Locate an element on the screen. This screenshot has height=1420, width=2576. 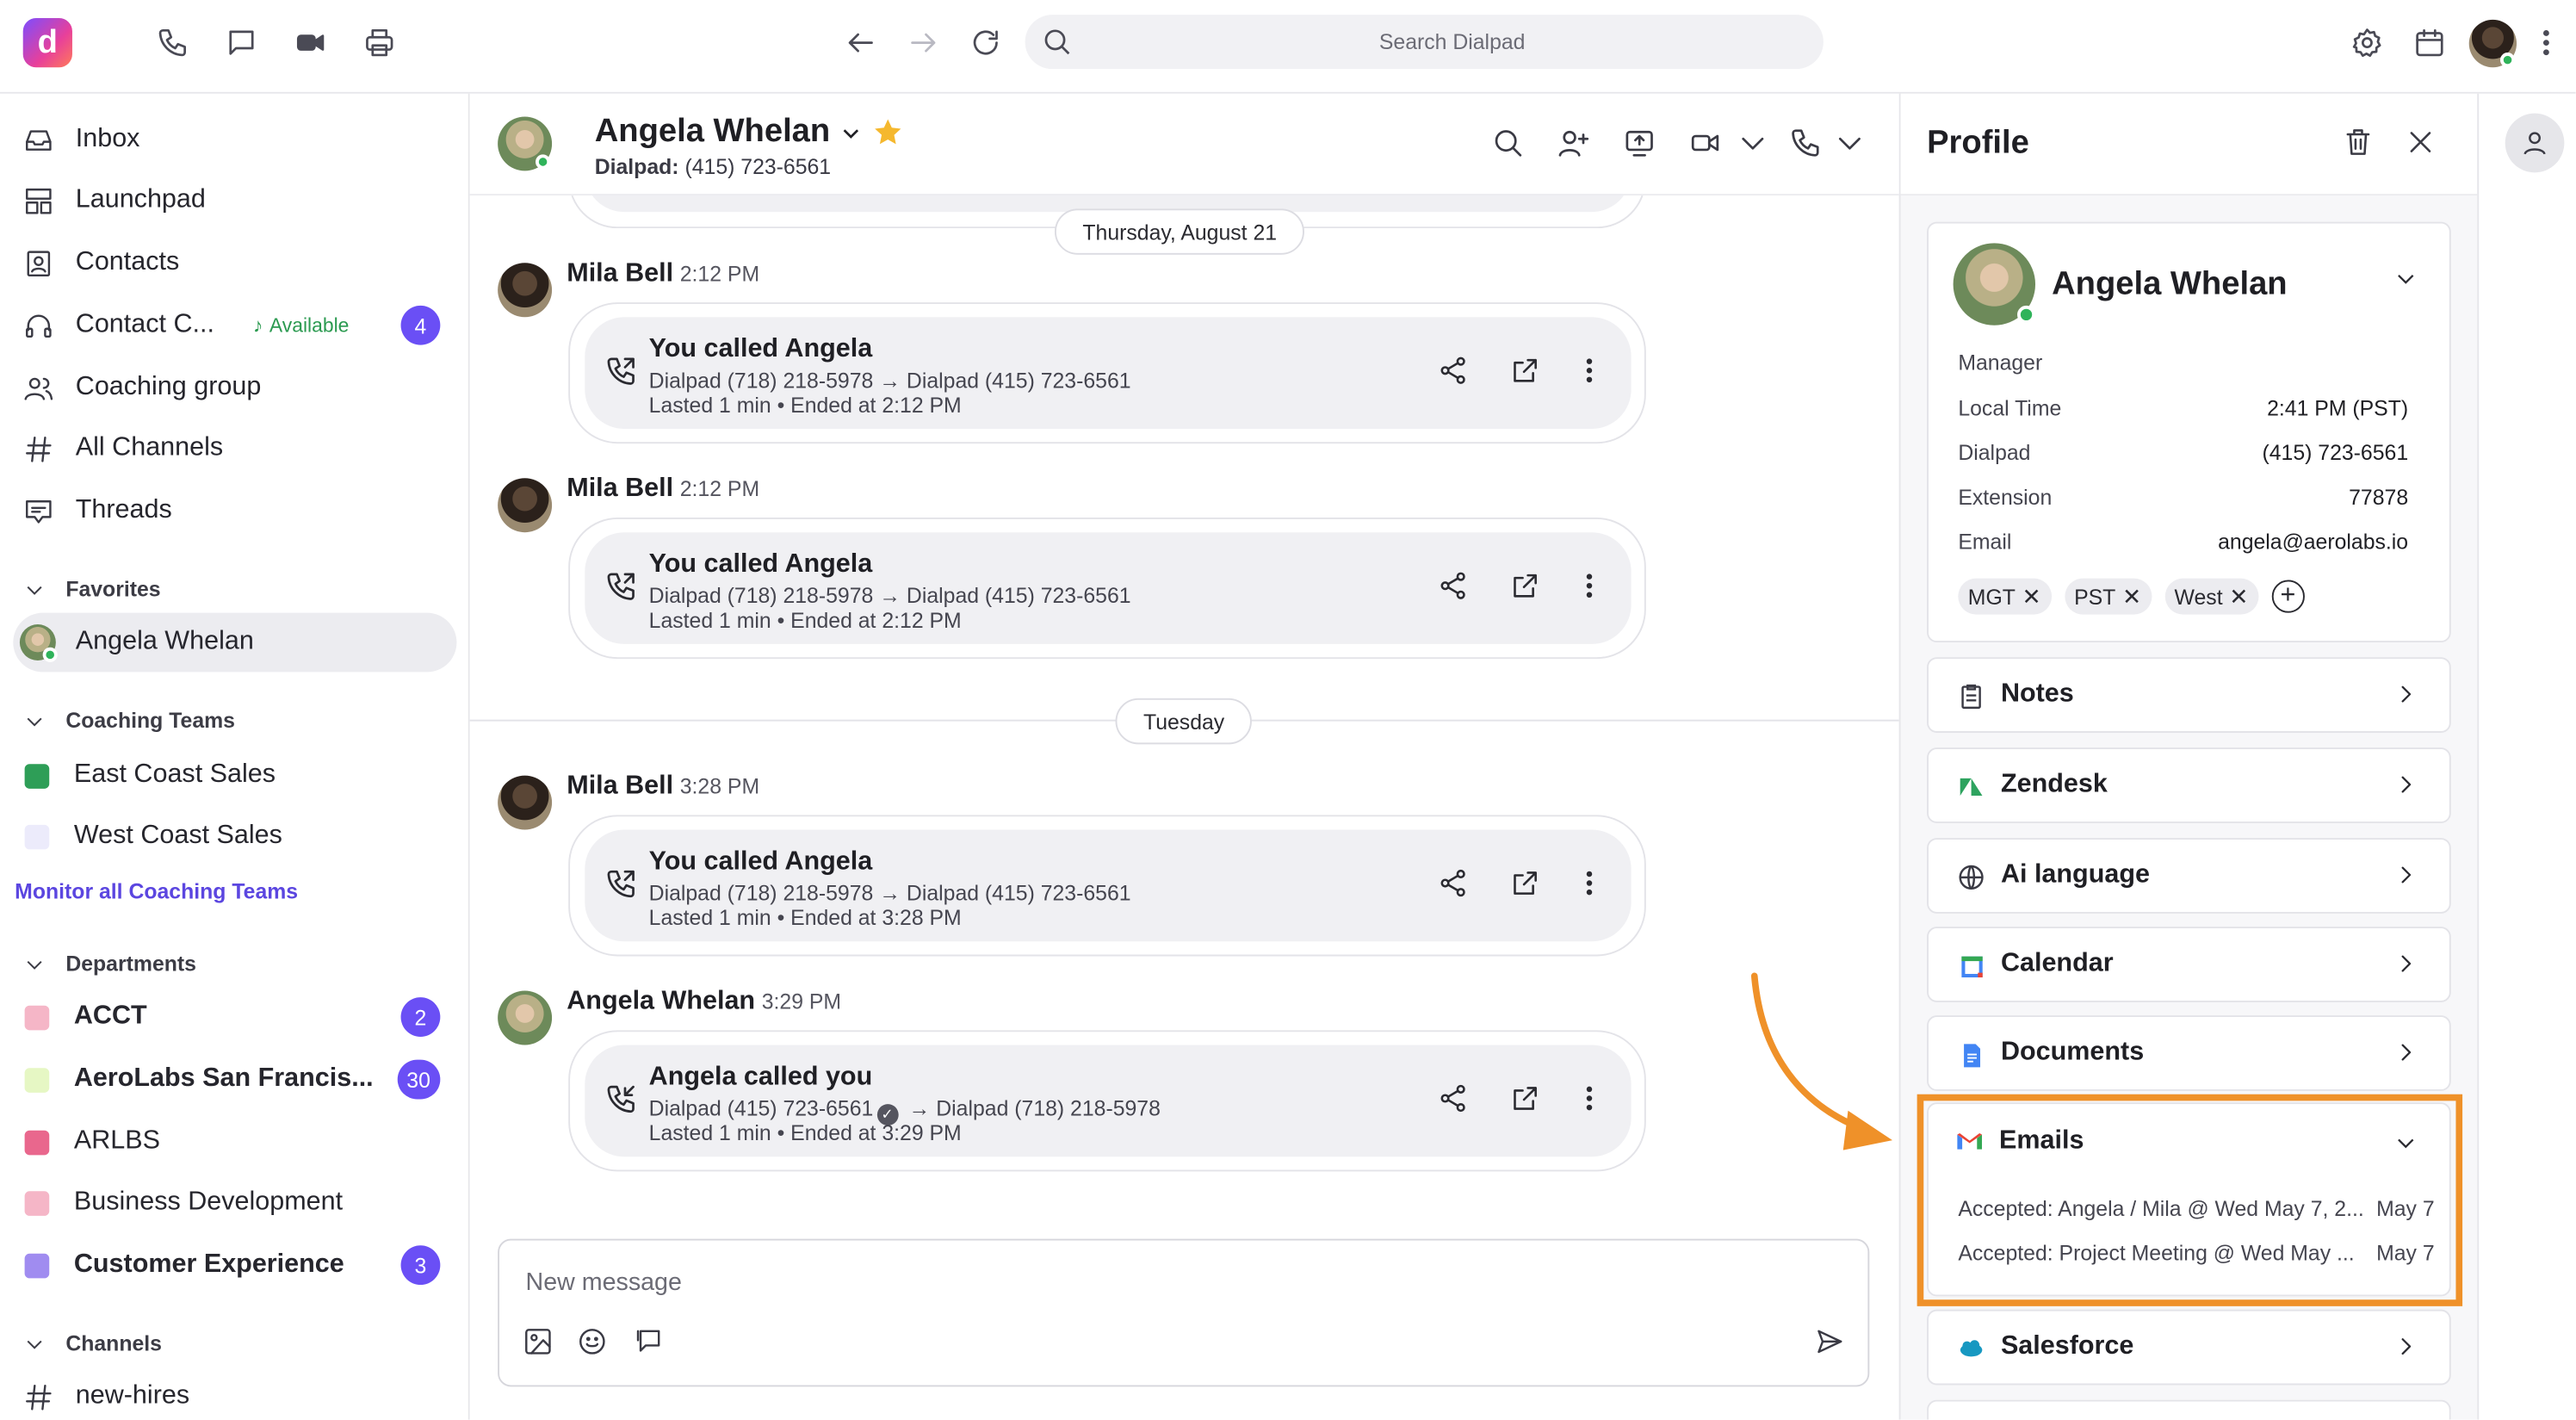
sidebar-item-acct: ACCT 2 is located at coordinates (234, 1017).